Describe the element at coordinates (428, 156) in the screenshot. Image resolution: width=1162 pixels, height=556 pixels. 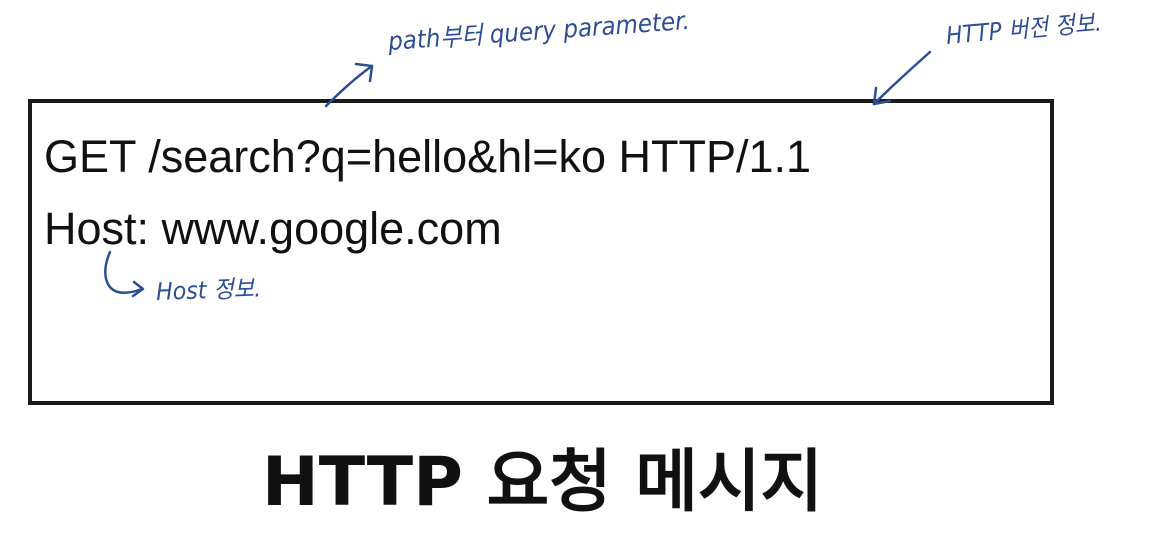
I see `request-line: GET /search?q=hello&hl=ko HTTP/1.1` at that location.